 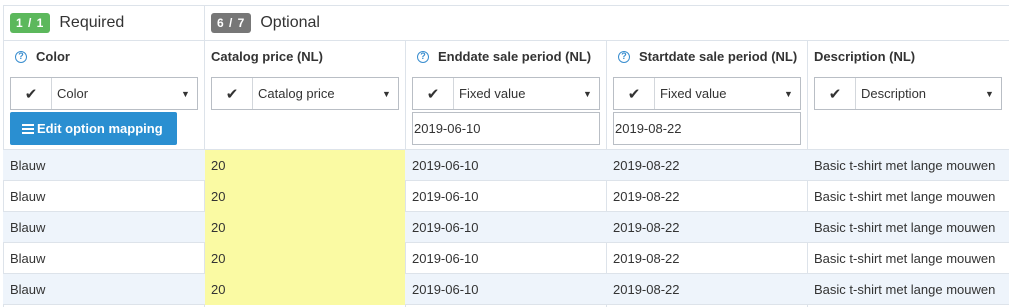 What do you see at coordinates (30, 23) in the screenshot?
I see `required-count-badge: 1 / 1` at bounding box center [30, 23].